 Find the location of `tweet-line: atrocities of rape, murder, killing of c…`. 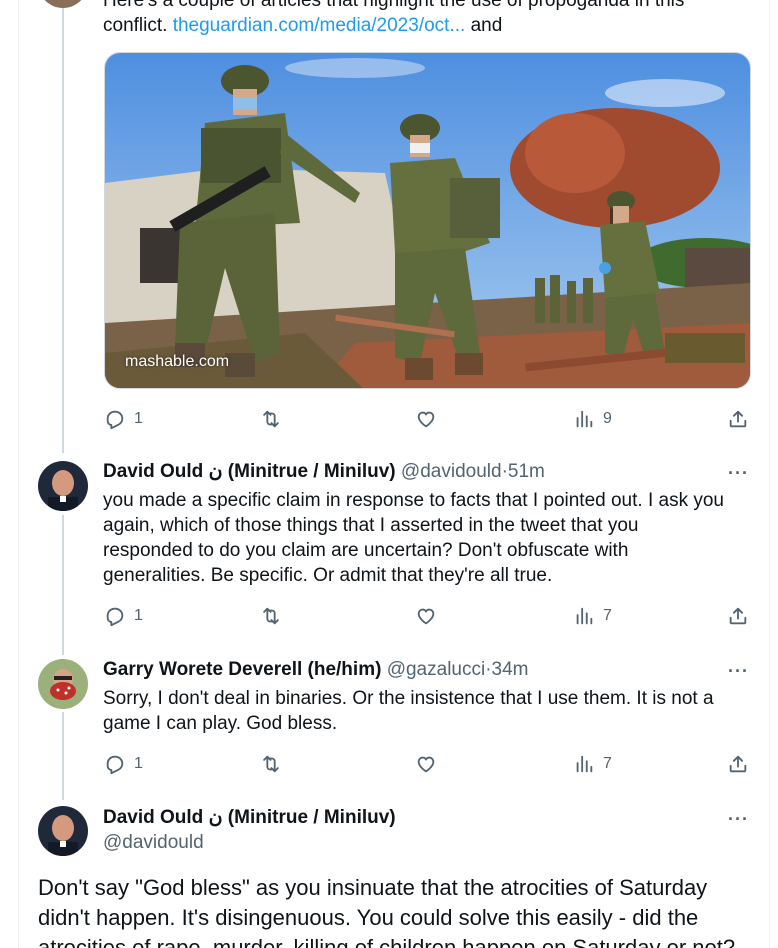

tweet-line: atrocities of rape, murder, killing of c… is located at coordinates (387, 941).